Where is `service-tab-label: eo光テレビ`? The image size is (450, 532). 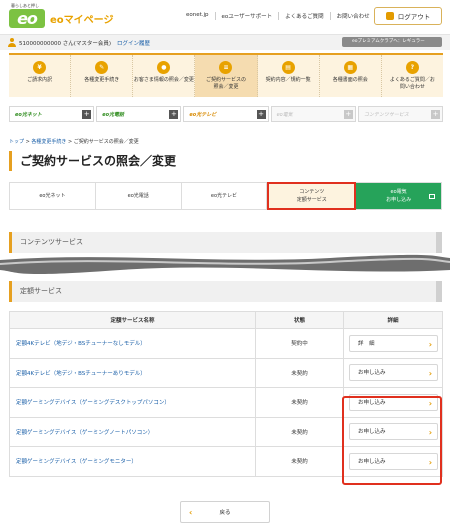
service-tab-label: eo光テレビ is located at coordinates (203, 114).